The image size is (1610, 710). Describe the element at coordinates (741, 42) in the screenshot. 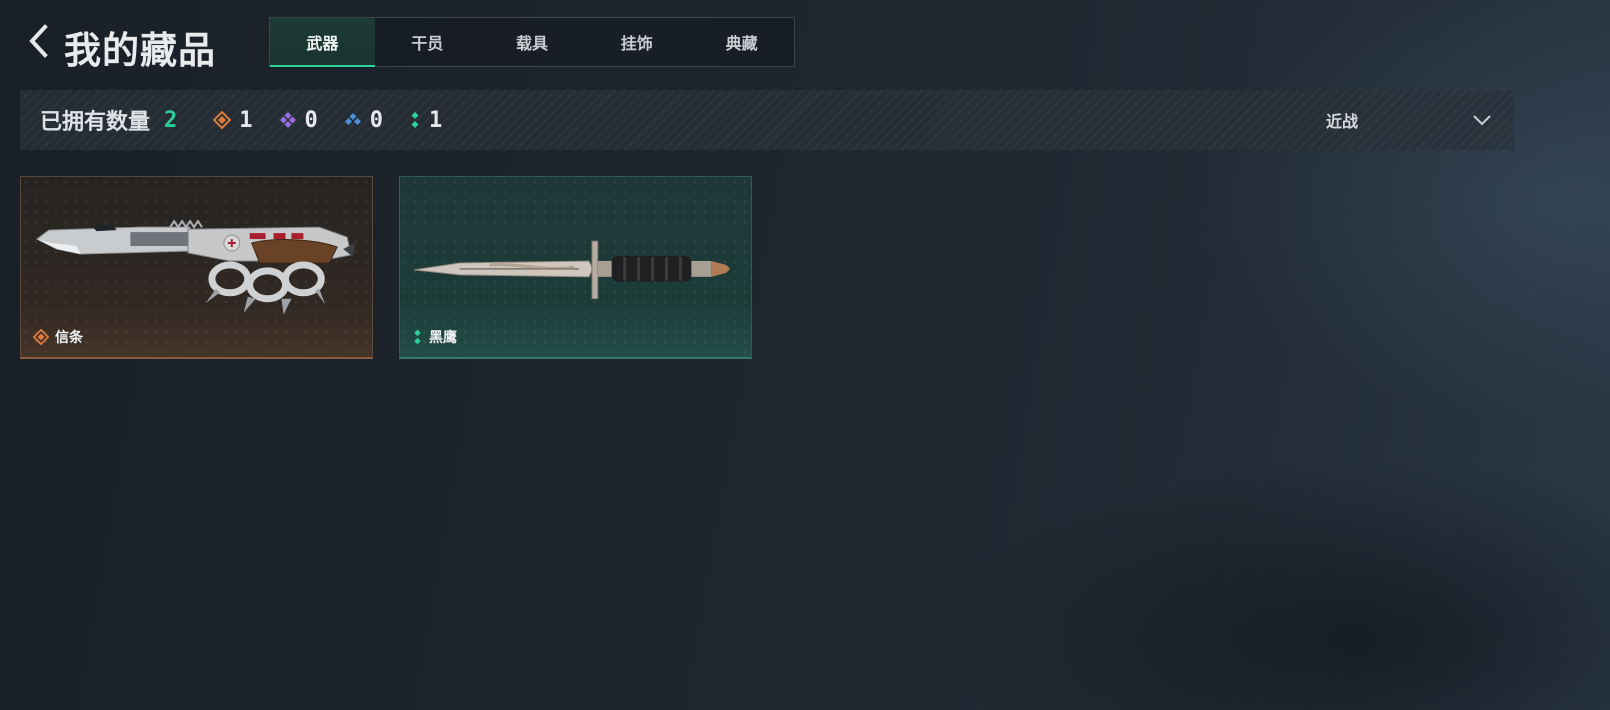

I see `tab-collection: 典藏` at that location.